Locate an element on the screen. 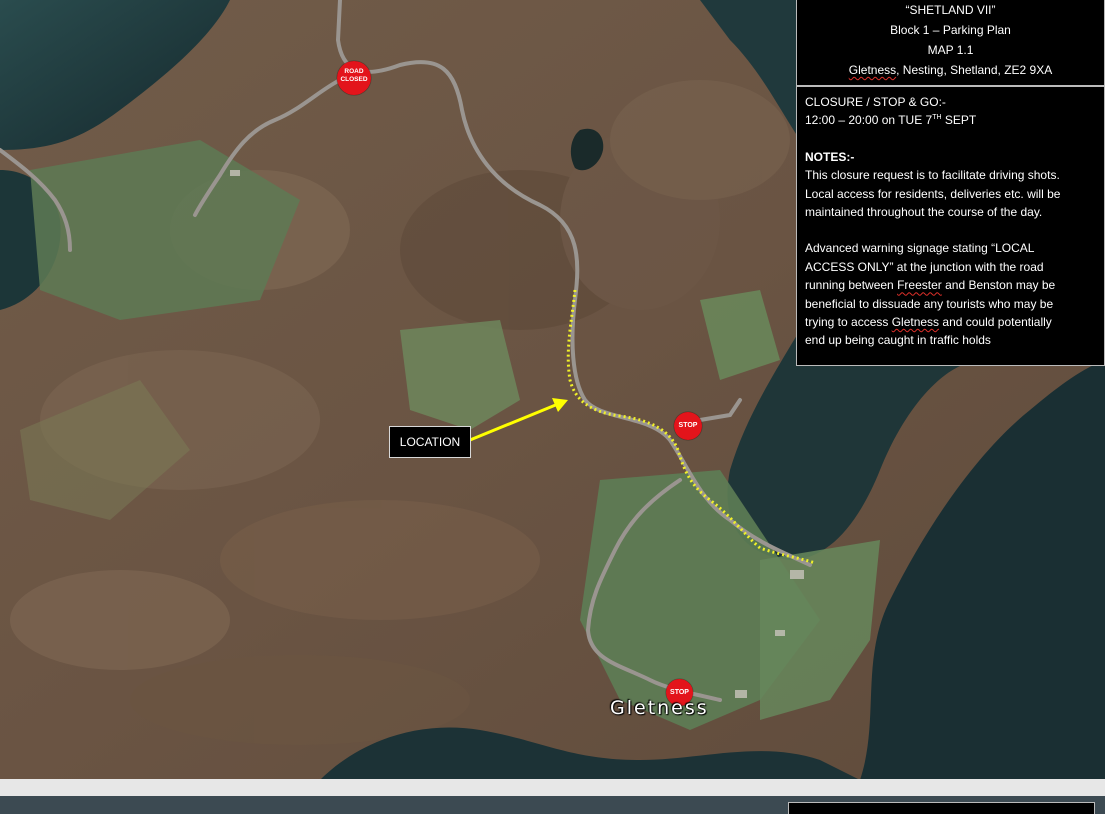 This screenshot has width=1105, height=814. road-closed-sign: ROAD CLOSED is located at coordinates (354, 78).